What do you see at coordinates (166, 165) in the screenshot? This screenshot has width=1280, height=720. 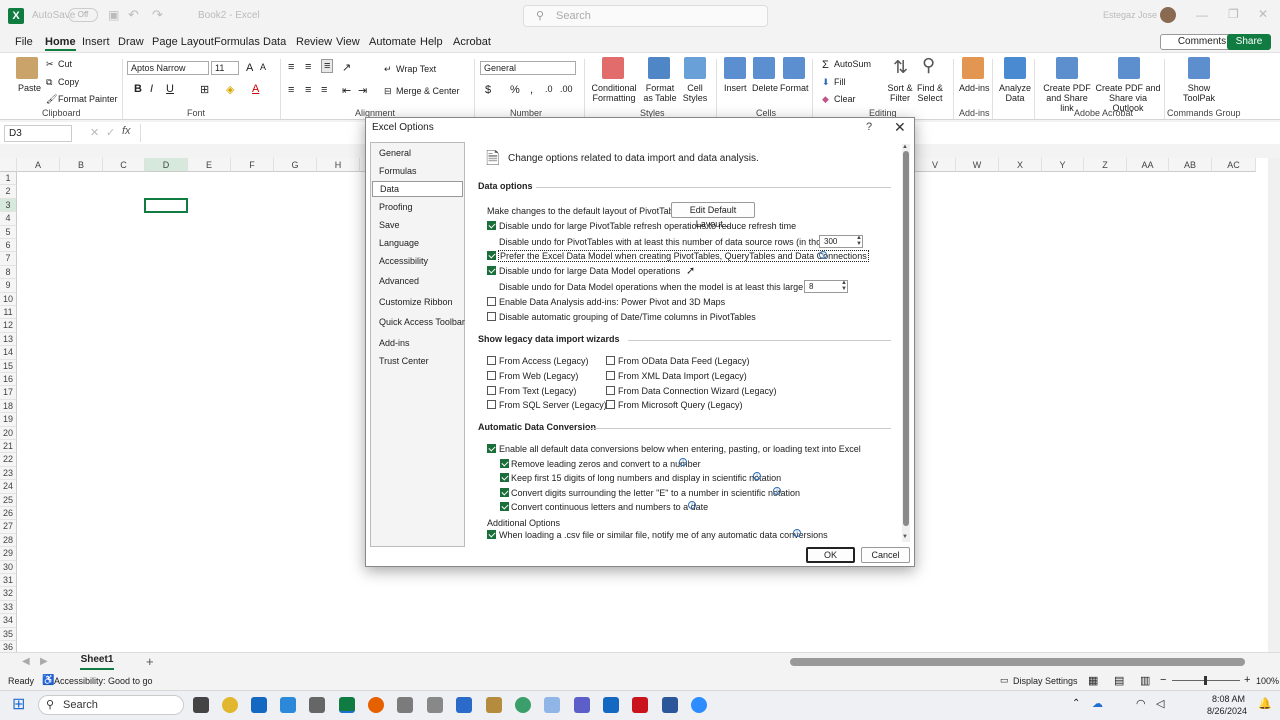 I see `column-header: D` at bounding box center [166, 165].